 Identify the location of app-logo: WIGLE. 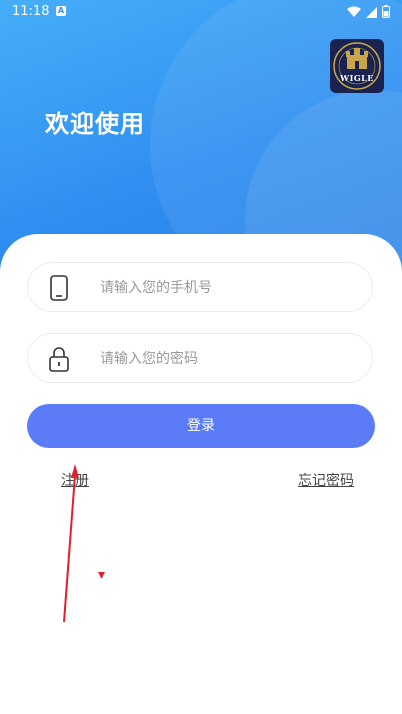
(357, 66).